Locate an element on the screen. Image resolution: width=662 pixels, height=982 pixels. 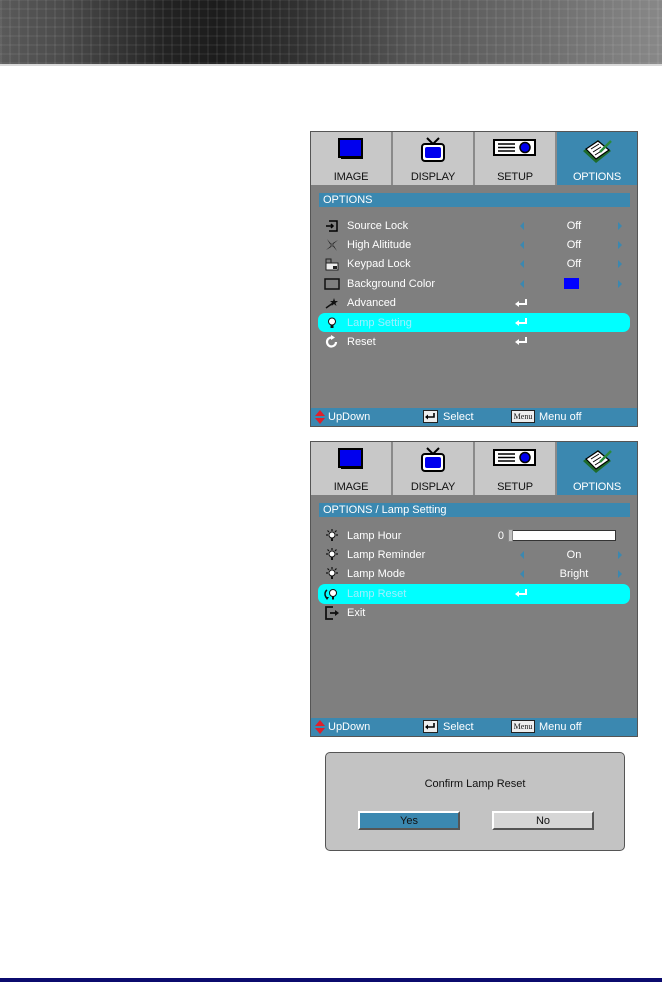
menu-item-source-lock: Source Lock Off is located at coordinates (474, 225).